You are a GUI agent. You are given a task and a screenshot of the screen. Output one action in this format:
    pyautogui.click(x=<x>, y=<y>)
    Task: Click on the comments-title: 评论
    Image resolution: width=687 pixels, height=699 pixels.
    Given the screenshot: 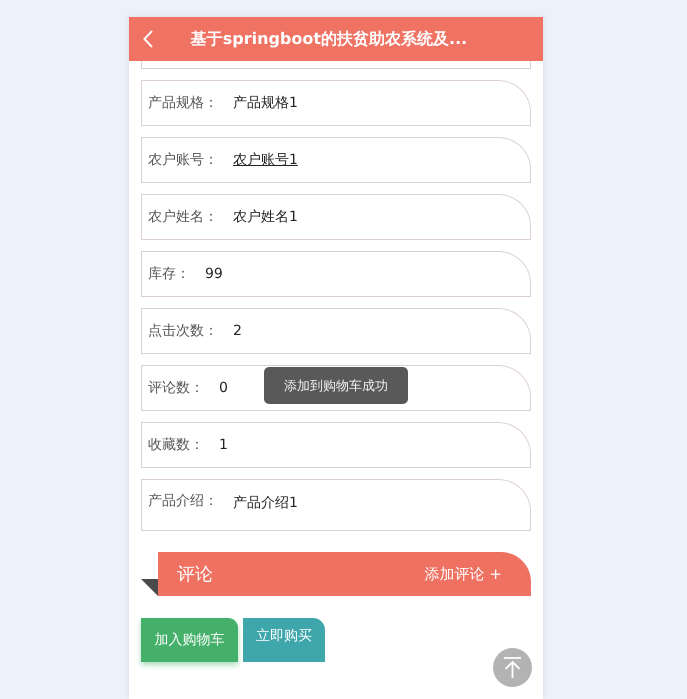 What is the action you would take?
    pyautogui.click(x=195, y=574)
    